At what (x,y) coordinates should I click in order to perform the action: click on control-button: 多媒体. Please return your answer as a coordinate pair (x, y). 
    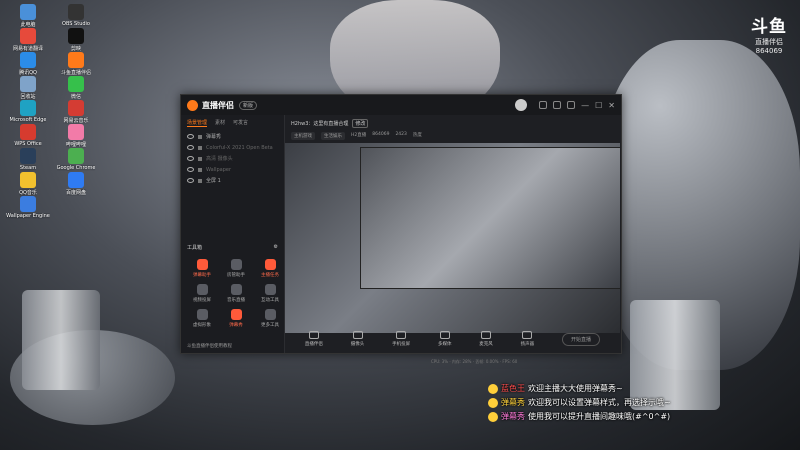
    Looking at the image, I should click on (444, 339).